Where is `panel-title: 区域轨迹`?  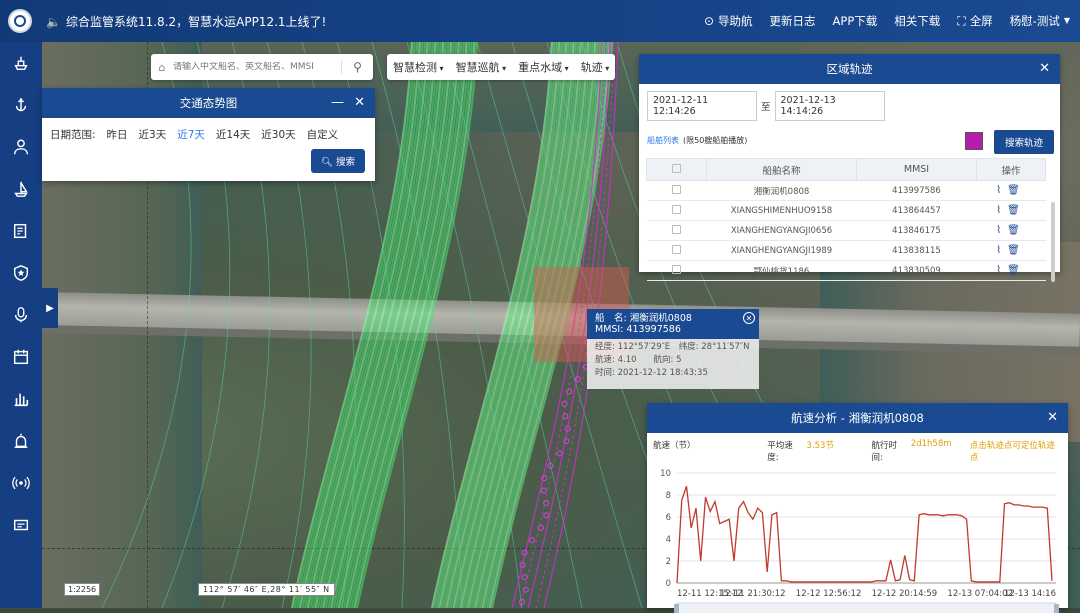 panel-title: 区域轨迹 is located at coordinates (849, 69).